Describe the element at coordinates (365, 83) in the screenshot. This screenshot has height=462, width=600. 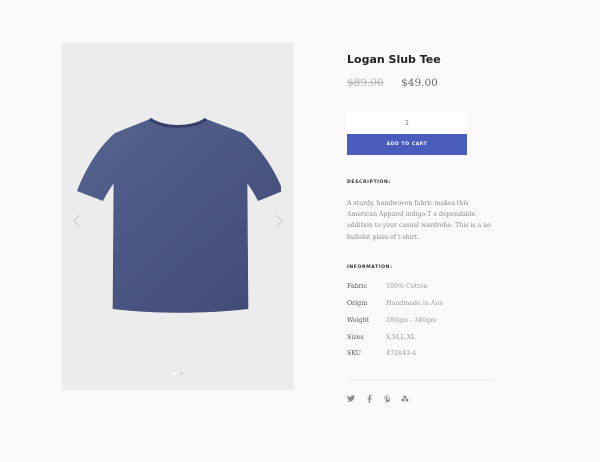
I see `original-price: $89.00` at that location.